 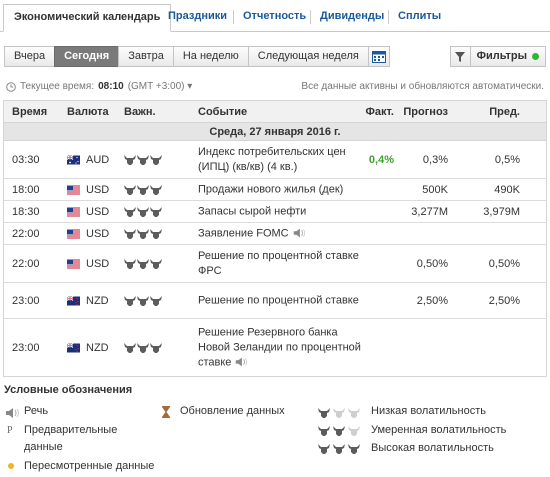 What do you see at coordinates (283, 233) in the screenshot?
I see `event-name: Заявление FOMC` at bounding box center [283, 233].